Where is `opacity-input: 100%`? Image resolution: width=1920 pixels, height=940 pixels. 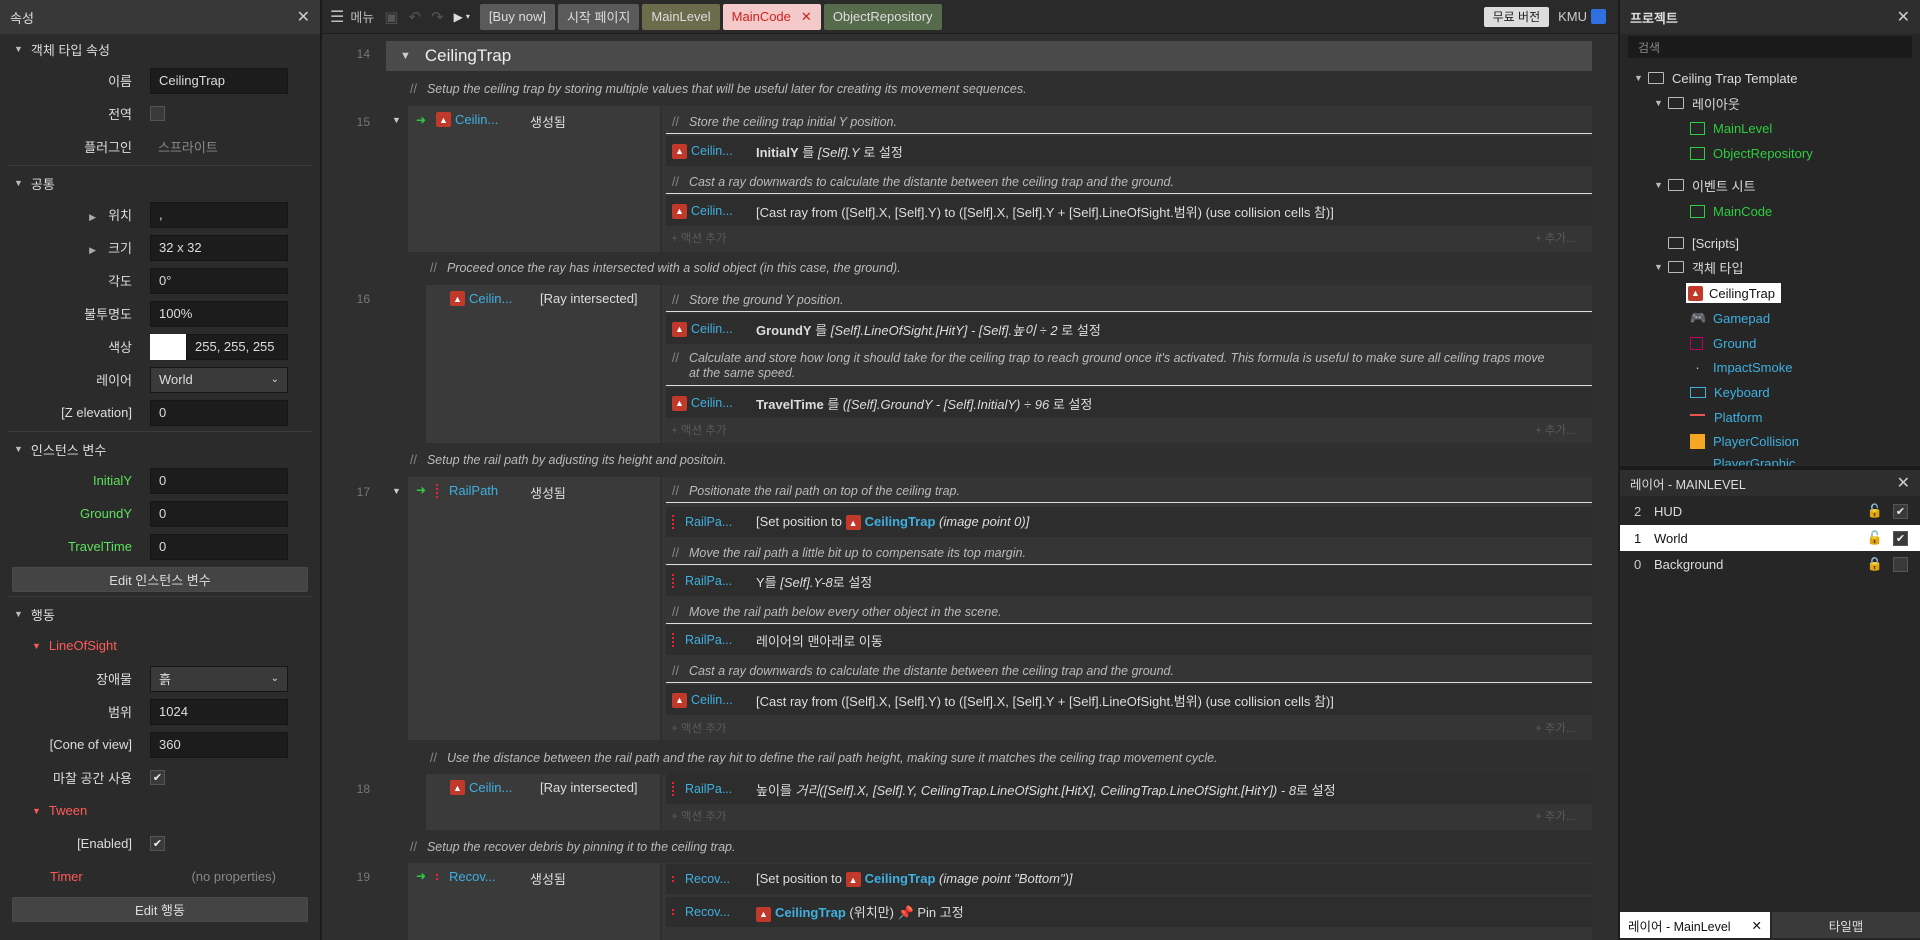
opacity-input: 100% is located at coordinates (219, 313).